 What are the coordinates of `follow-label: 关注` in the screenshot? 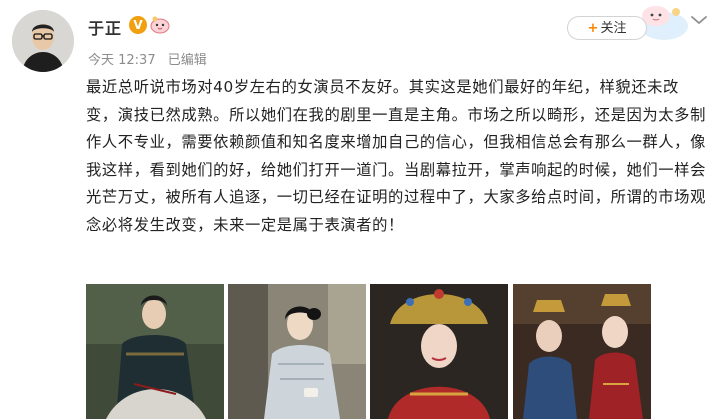 It's located at (613, 28).